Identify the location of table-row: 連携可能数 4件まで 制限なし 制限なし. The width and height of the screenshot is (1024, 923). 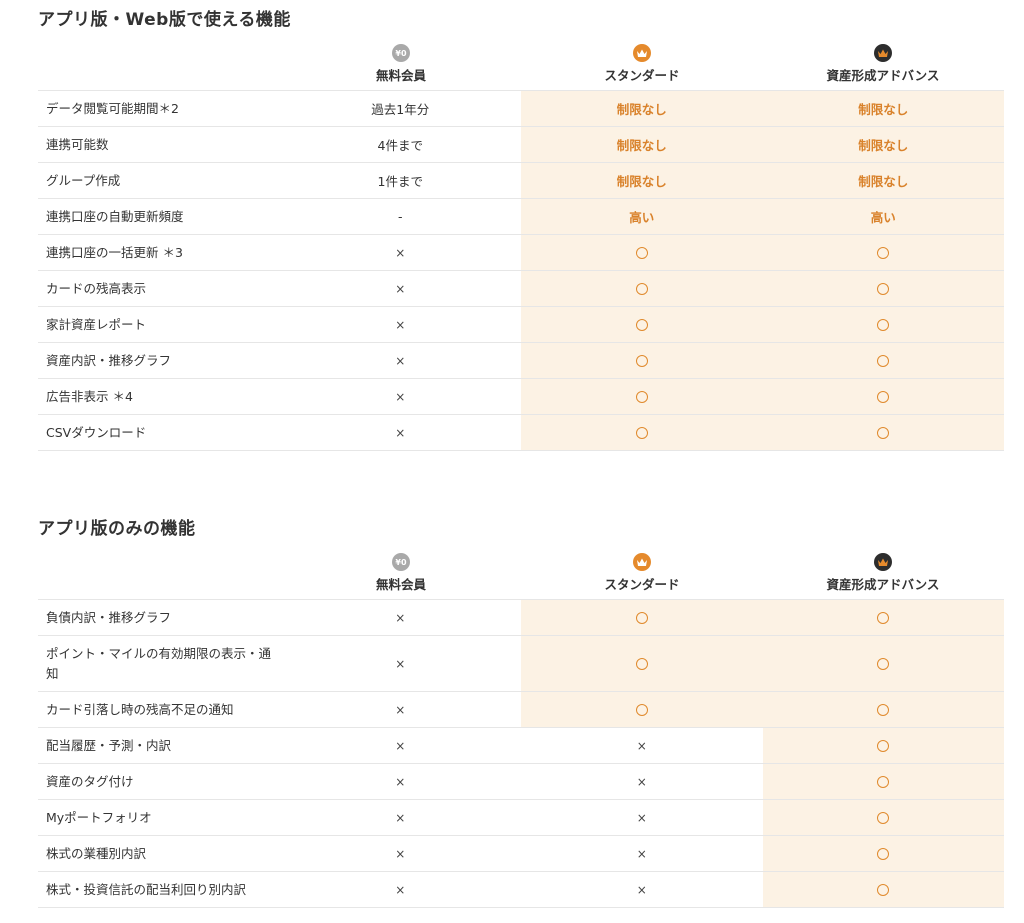
(521, 145).